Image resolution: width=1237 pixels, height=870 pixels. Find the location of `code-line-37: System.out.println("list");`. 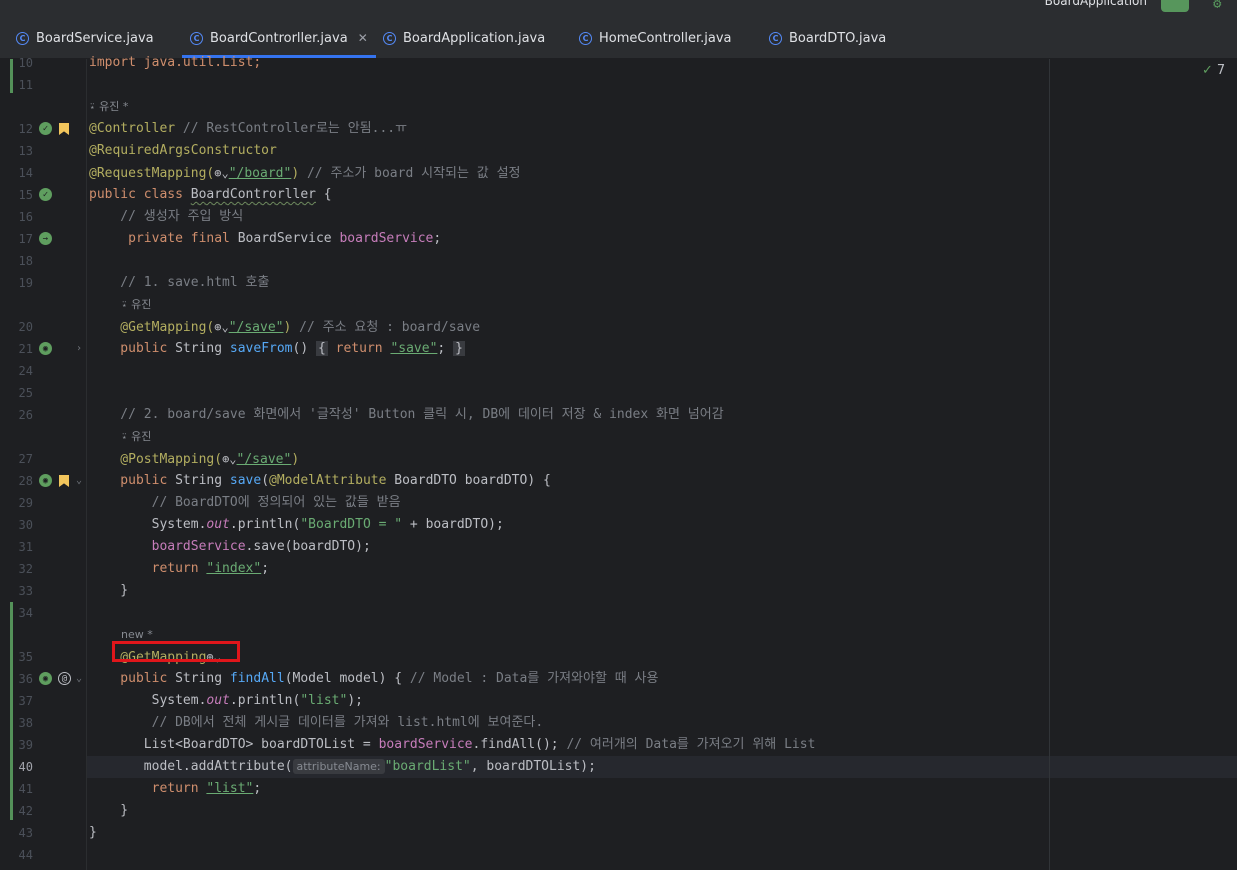

code-line-37: System.out.println("list"); is located at coordinates (226, 700).